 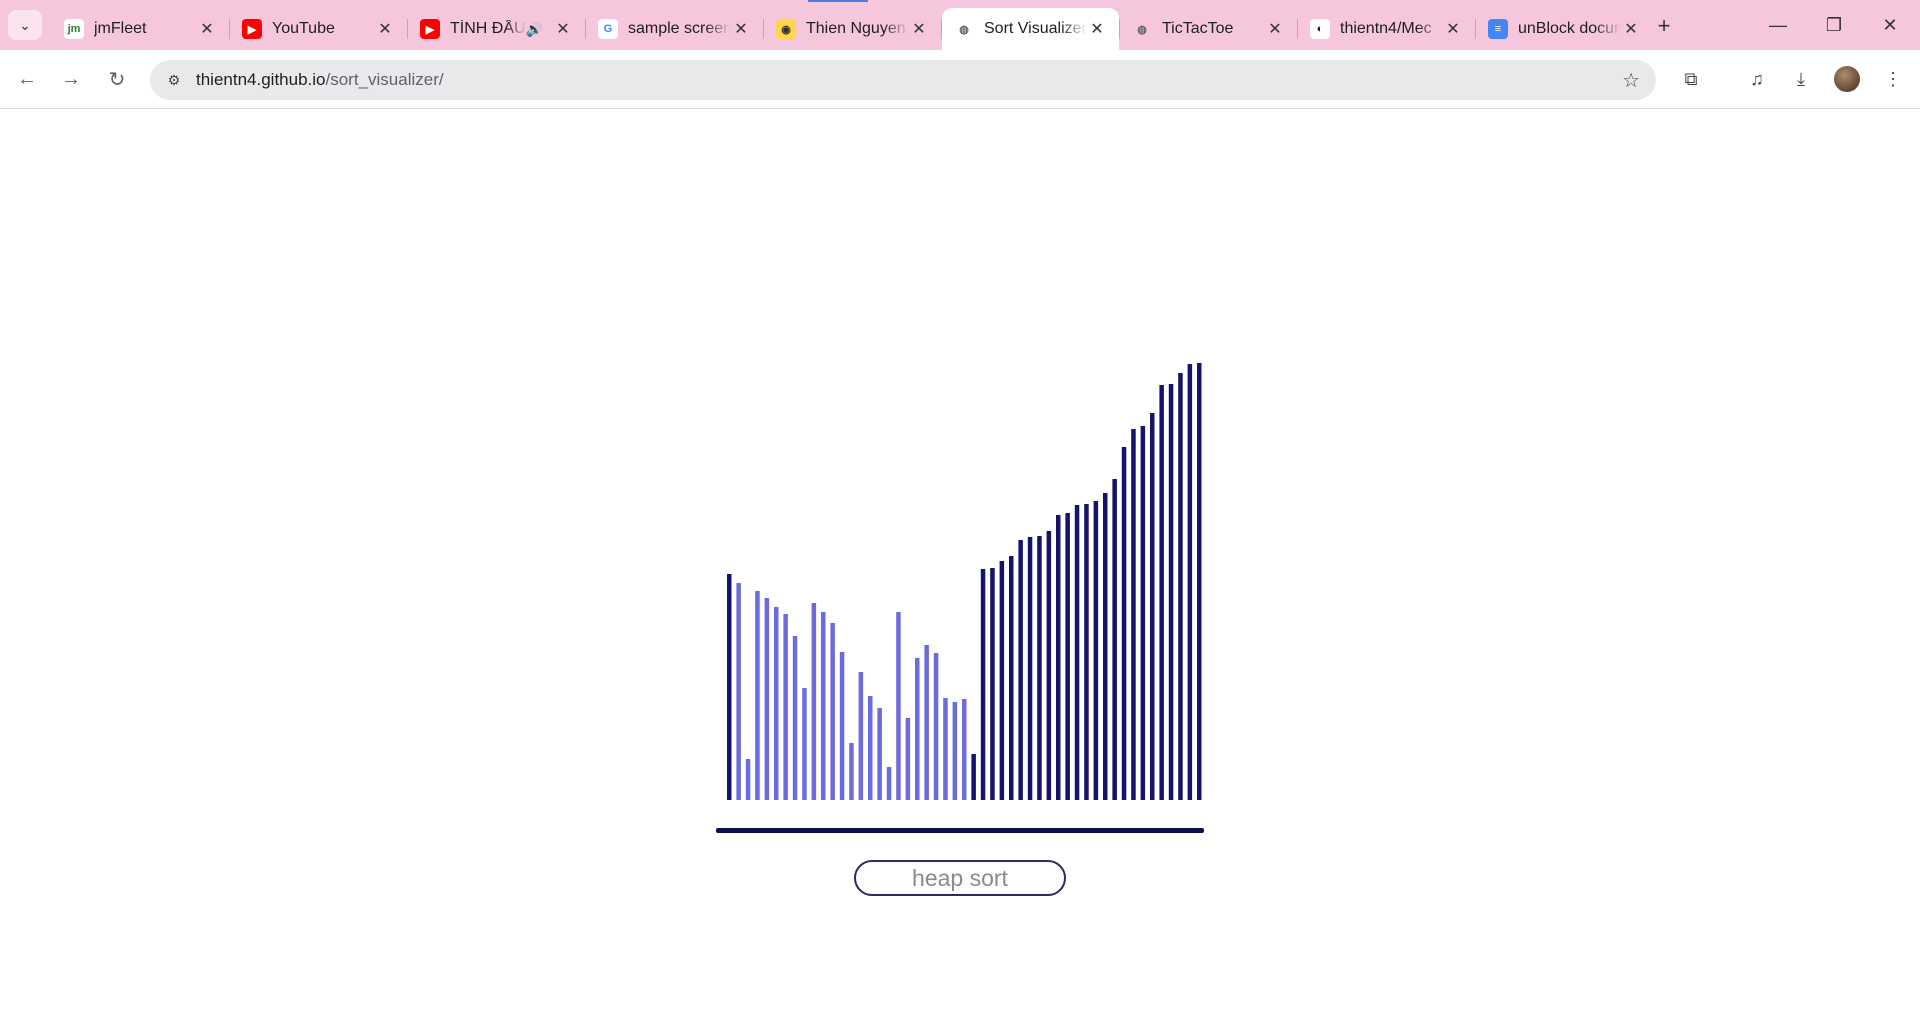 I want to click on loading-indicator, so click(x=838, y=1).